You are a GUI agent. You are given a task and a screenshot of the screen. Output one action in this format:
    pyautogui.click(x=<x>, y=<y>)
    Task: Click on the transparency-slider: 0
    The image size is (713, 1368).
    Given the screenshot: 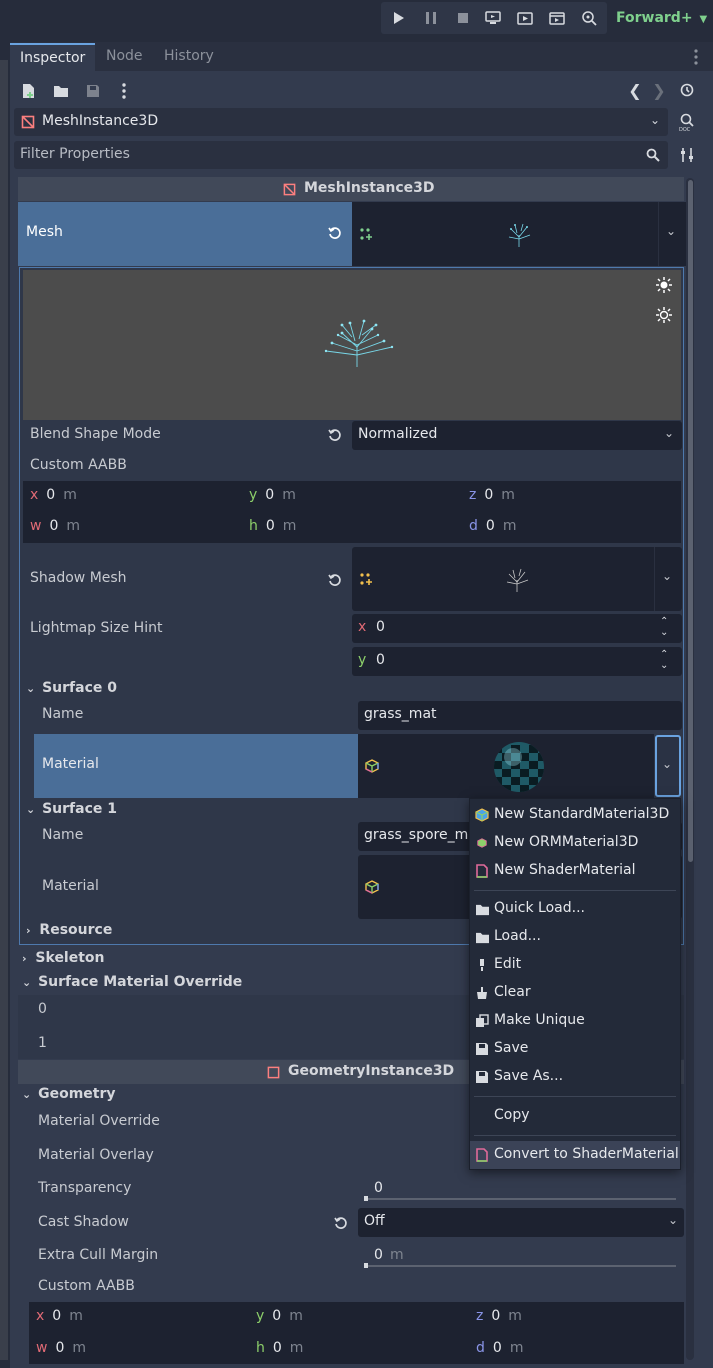 What is the action you would take?
    pyautogui.click(x=520, y=1191)
    